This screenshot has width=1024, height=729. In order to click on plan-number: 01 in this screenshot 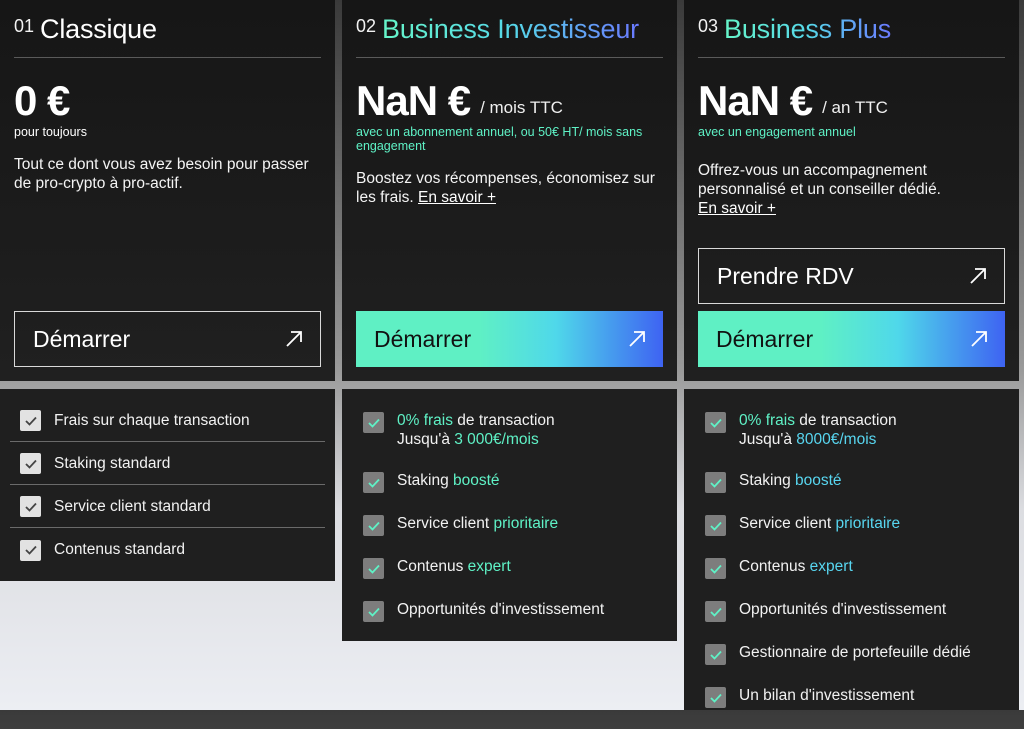, I will do `click(24, 26)`.